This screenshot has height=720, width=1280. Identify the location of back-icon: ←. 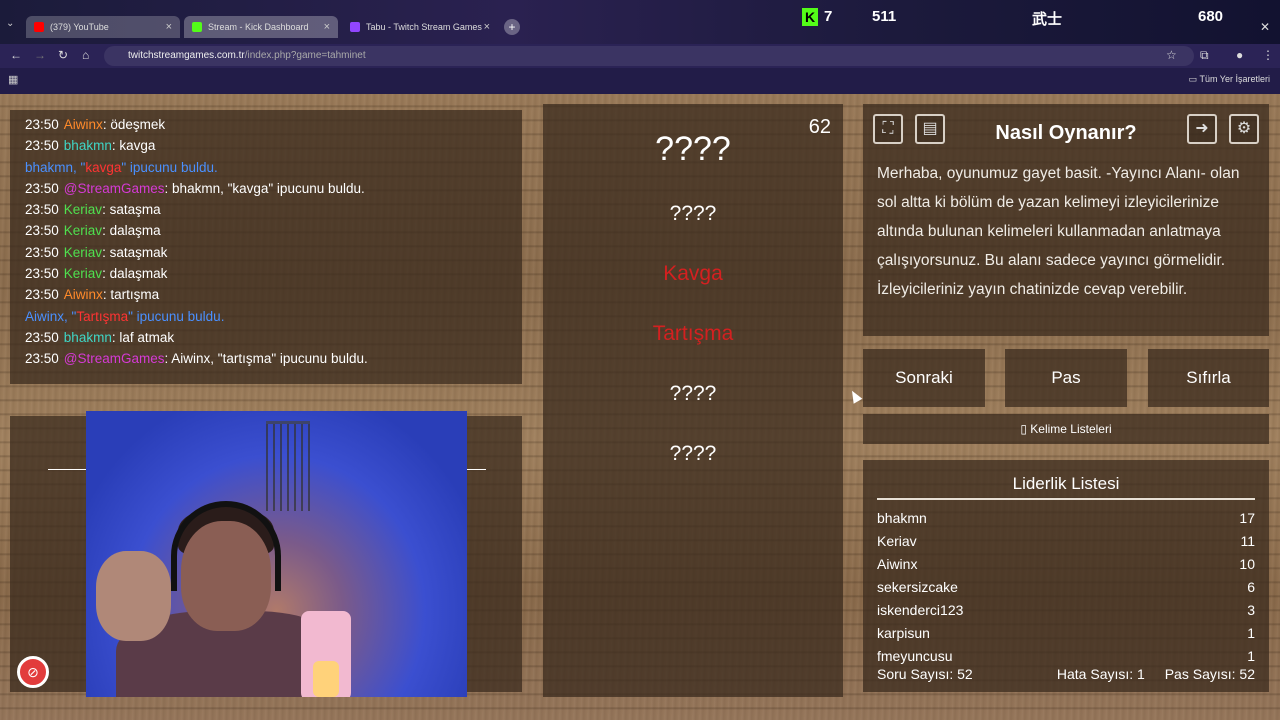
(16, 55).